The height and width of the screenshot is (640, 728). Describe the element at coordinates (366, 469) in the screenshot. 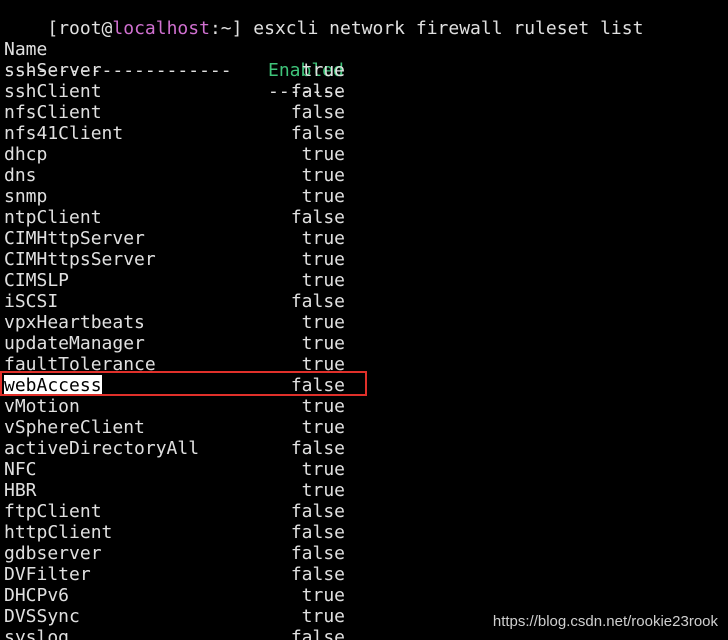

I see `table-row: NFC true` at that location.